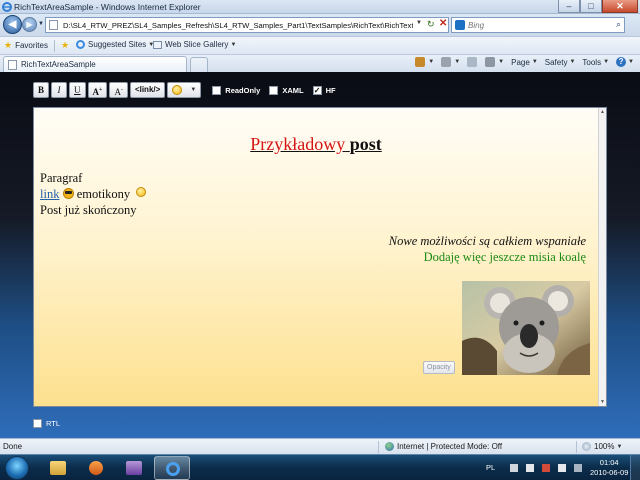 The height and width of the screenshot is (480, 640). I want to click on add-favorite-button: ★, so click(66, 45).